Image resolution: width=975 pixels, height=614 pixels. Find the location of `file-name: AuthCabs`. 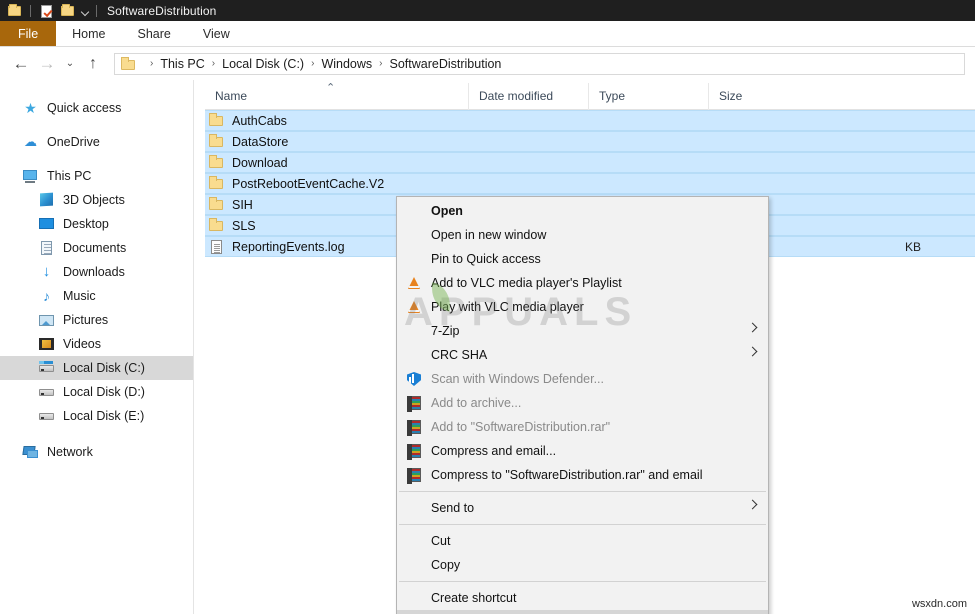

file-name: AuthCabs is located at coordinates (259, 120).